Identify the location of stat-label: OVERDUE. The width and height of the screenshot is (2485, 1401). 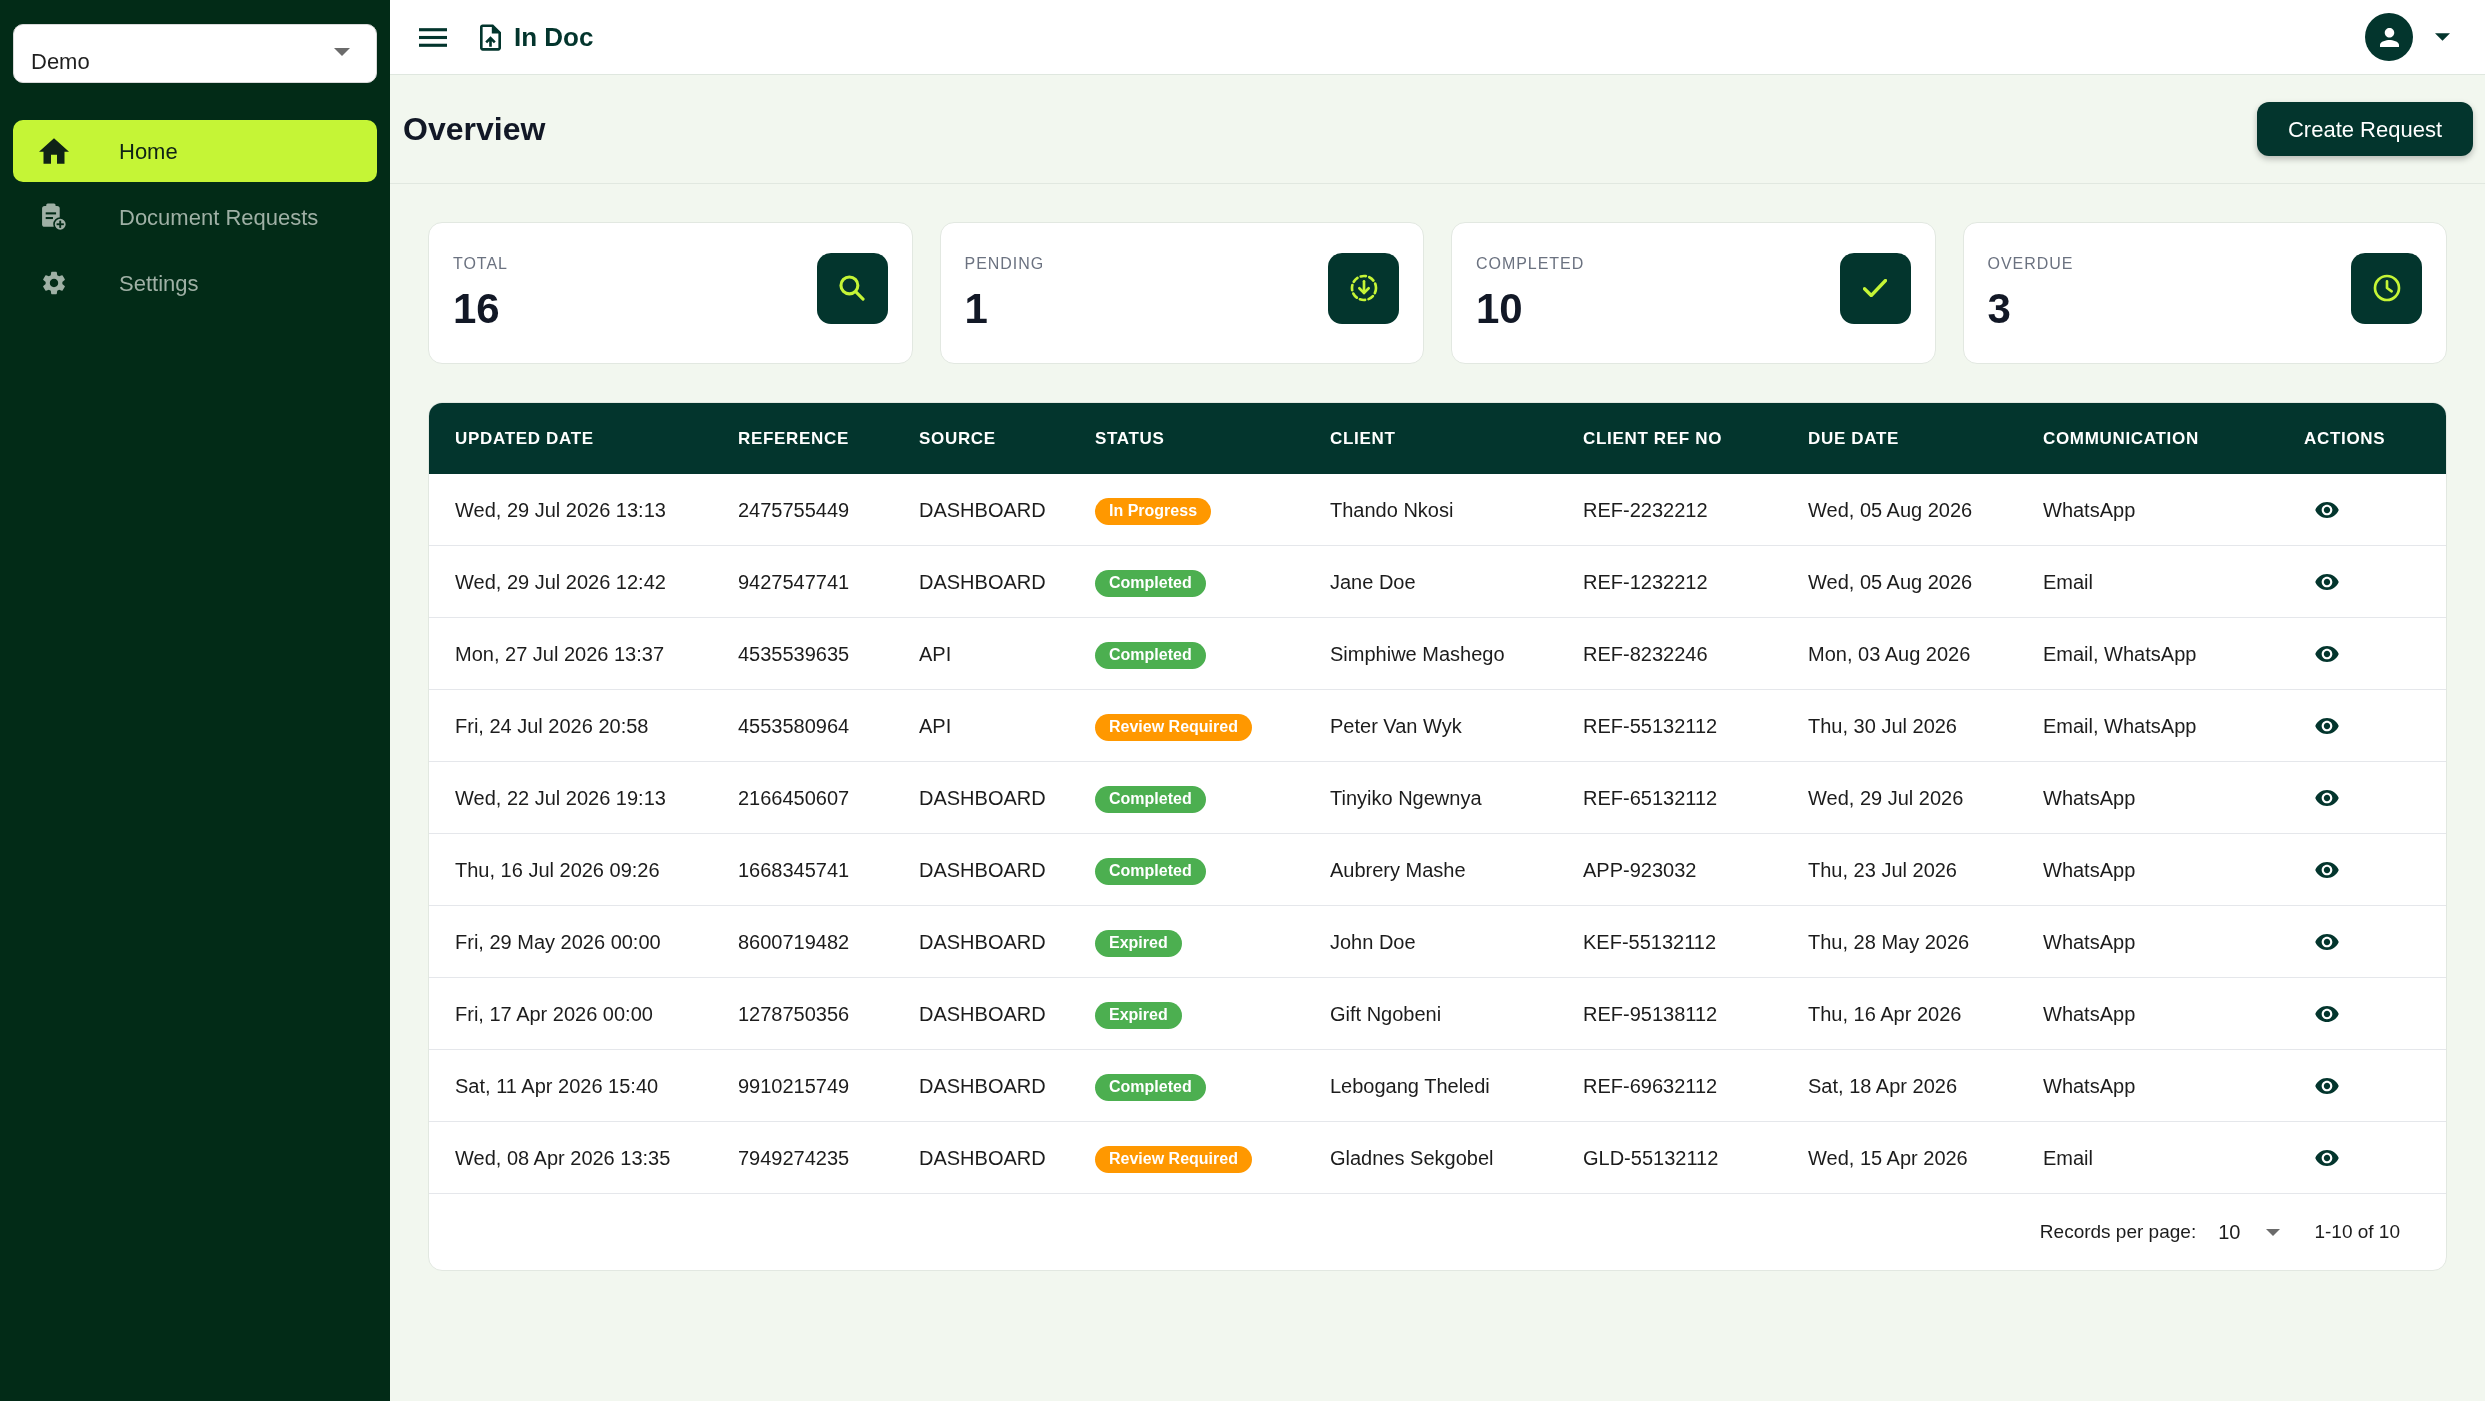
(2030, 264).